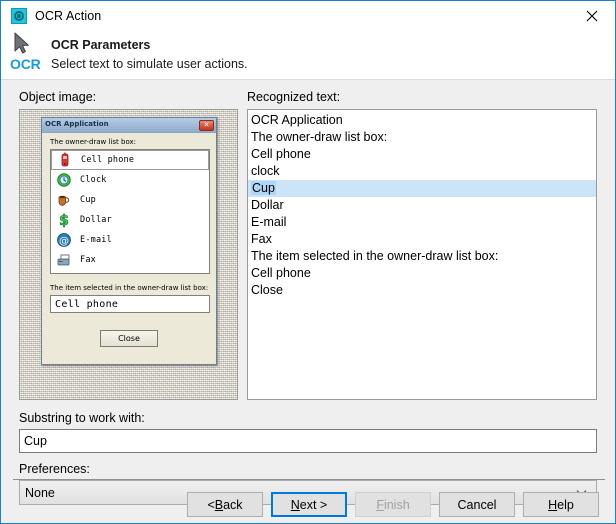  What do you see at coordinates (269, 222) in the screenshot?
I see `recognized-line-text: E-mail` at bounding box center [269, 222].